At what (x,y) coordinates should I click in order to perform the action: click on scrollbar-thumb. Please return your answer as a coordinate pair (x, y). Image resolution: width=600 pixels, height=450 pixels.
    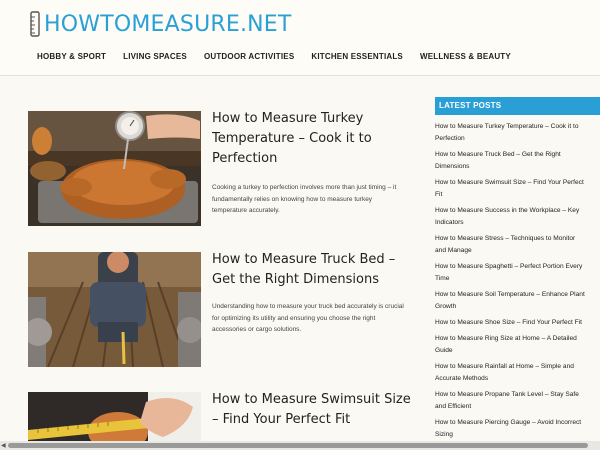
    Looking at the image, I should click on (298, 445).